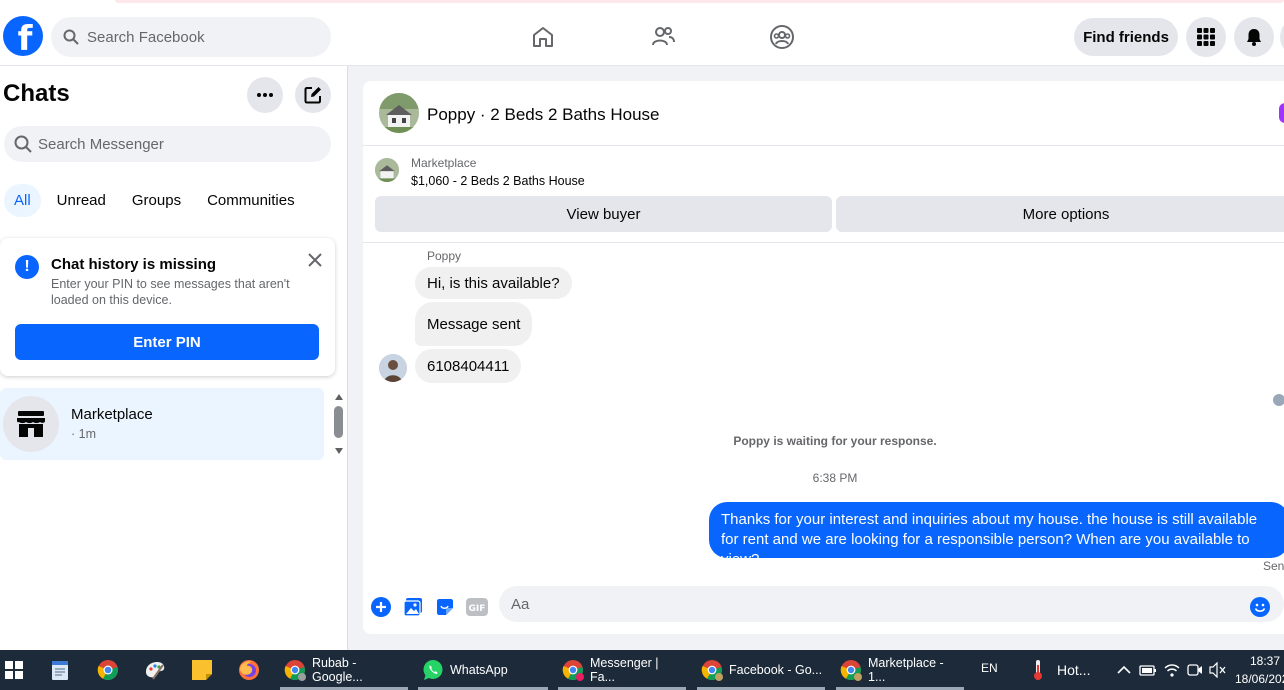 This screenshot has width=1284, height=690. I want to click on chat-name: Marketplace, so click(112, 414).